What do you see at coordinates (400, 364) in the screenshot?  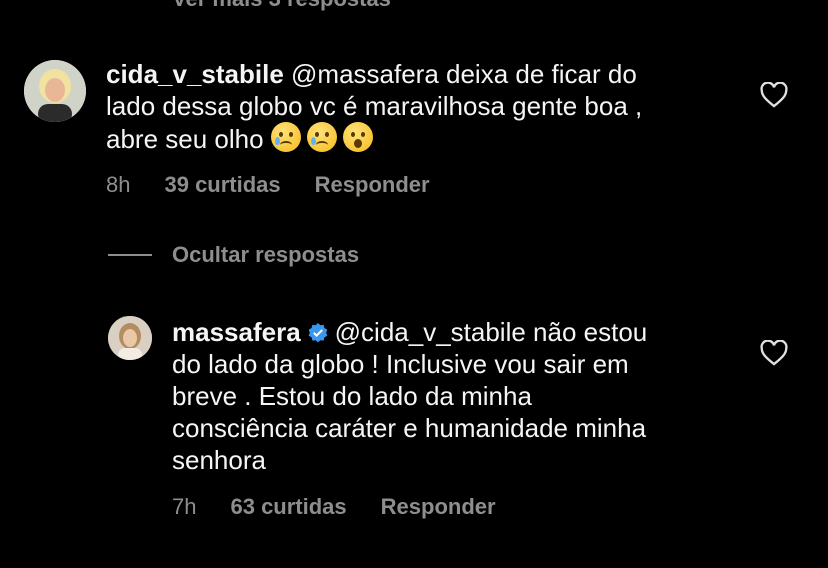 I see `comment-text: do lado da globo ! Inclusive vou sair em` at bounding box center [400, 364].